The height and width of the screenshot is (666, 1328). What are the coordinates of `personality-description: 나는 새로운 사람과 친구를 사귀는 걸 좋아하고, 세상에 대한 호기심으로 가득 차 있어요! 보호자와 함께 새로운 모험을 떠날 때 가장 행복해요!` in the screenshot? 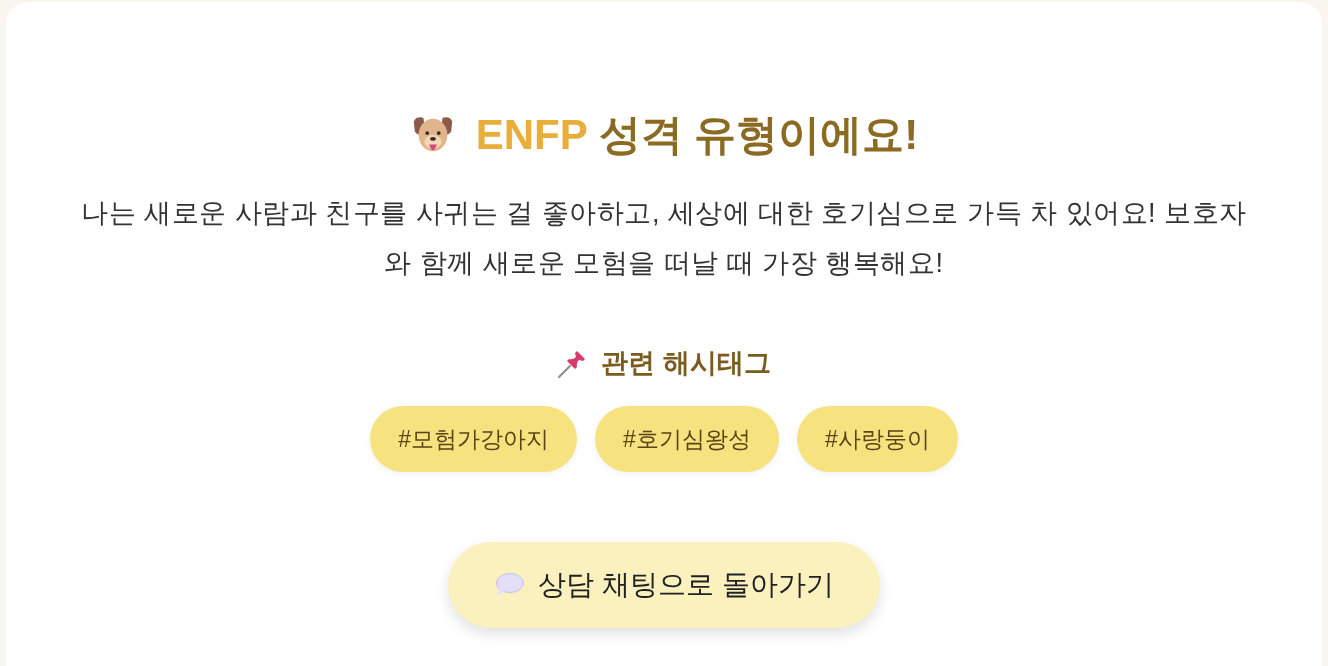 It's located at (664, 238).